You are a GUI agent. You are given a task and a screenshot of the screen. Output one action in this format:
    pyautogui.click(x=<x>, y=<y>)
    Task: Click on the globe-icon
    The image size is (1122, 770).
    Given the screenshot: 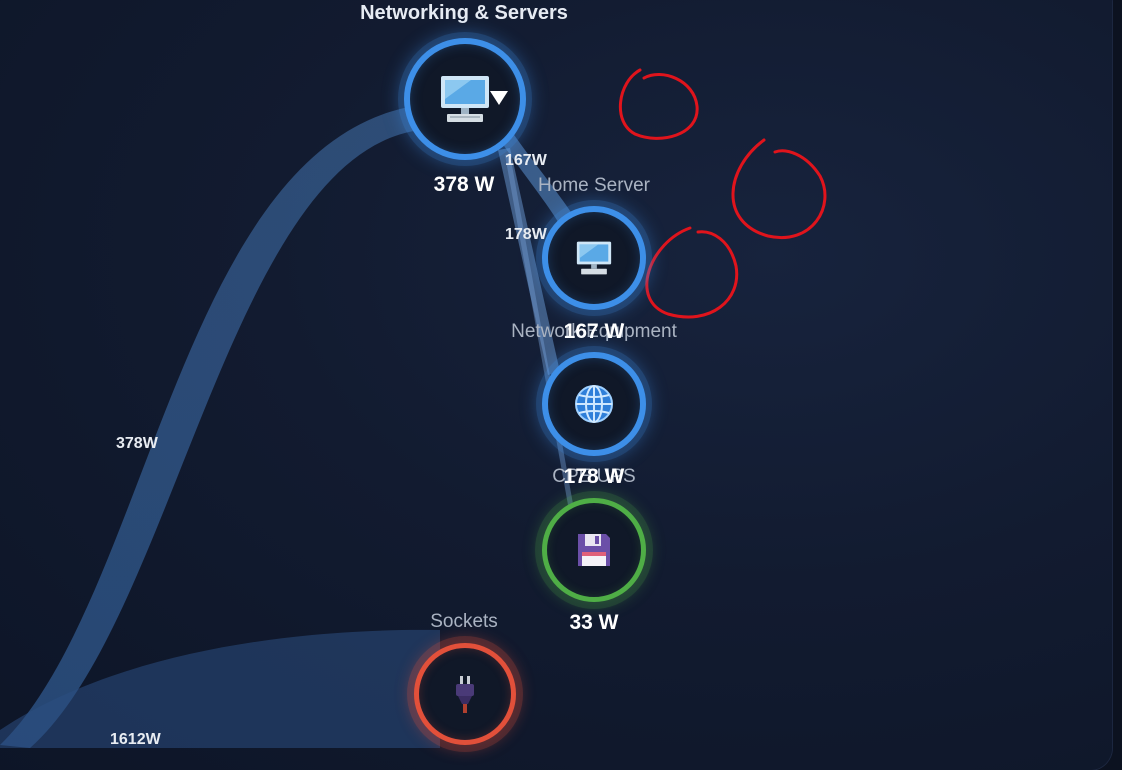 What is the action you would take?
    pyautogui.click(x=594, y=404)
    